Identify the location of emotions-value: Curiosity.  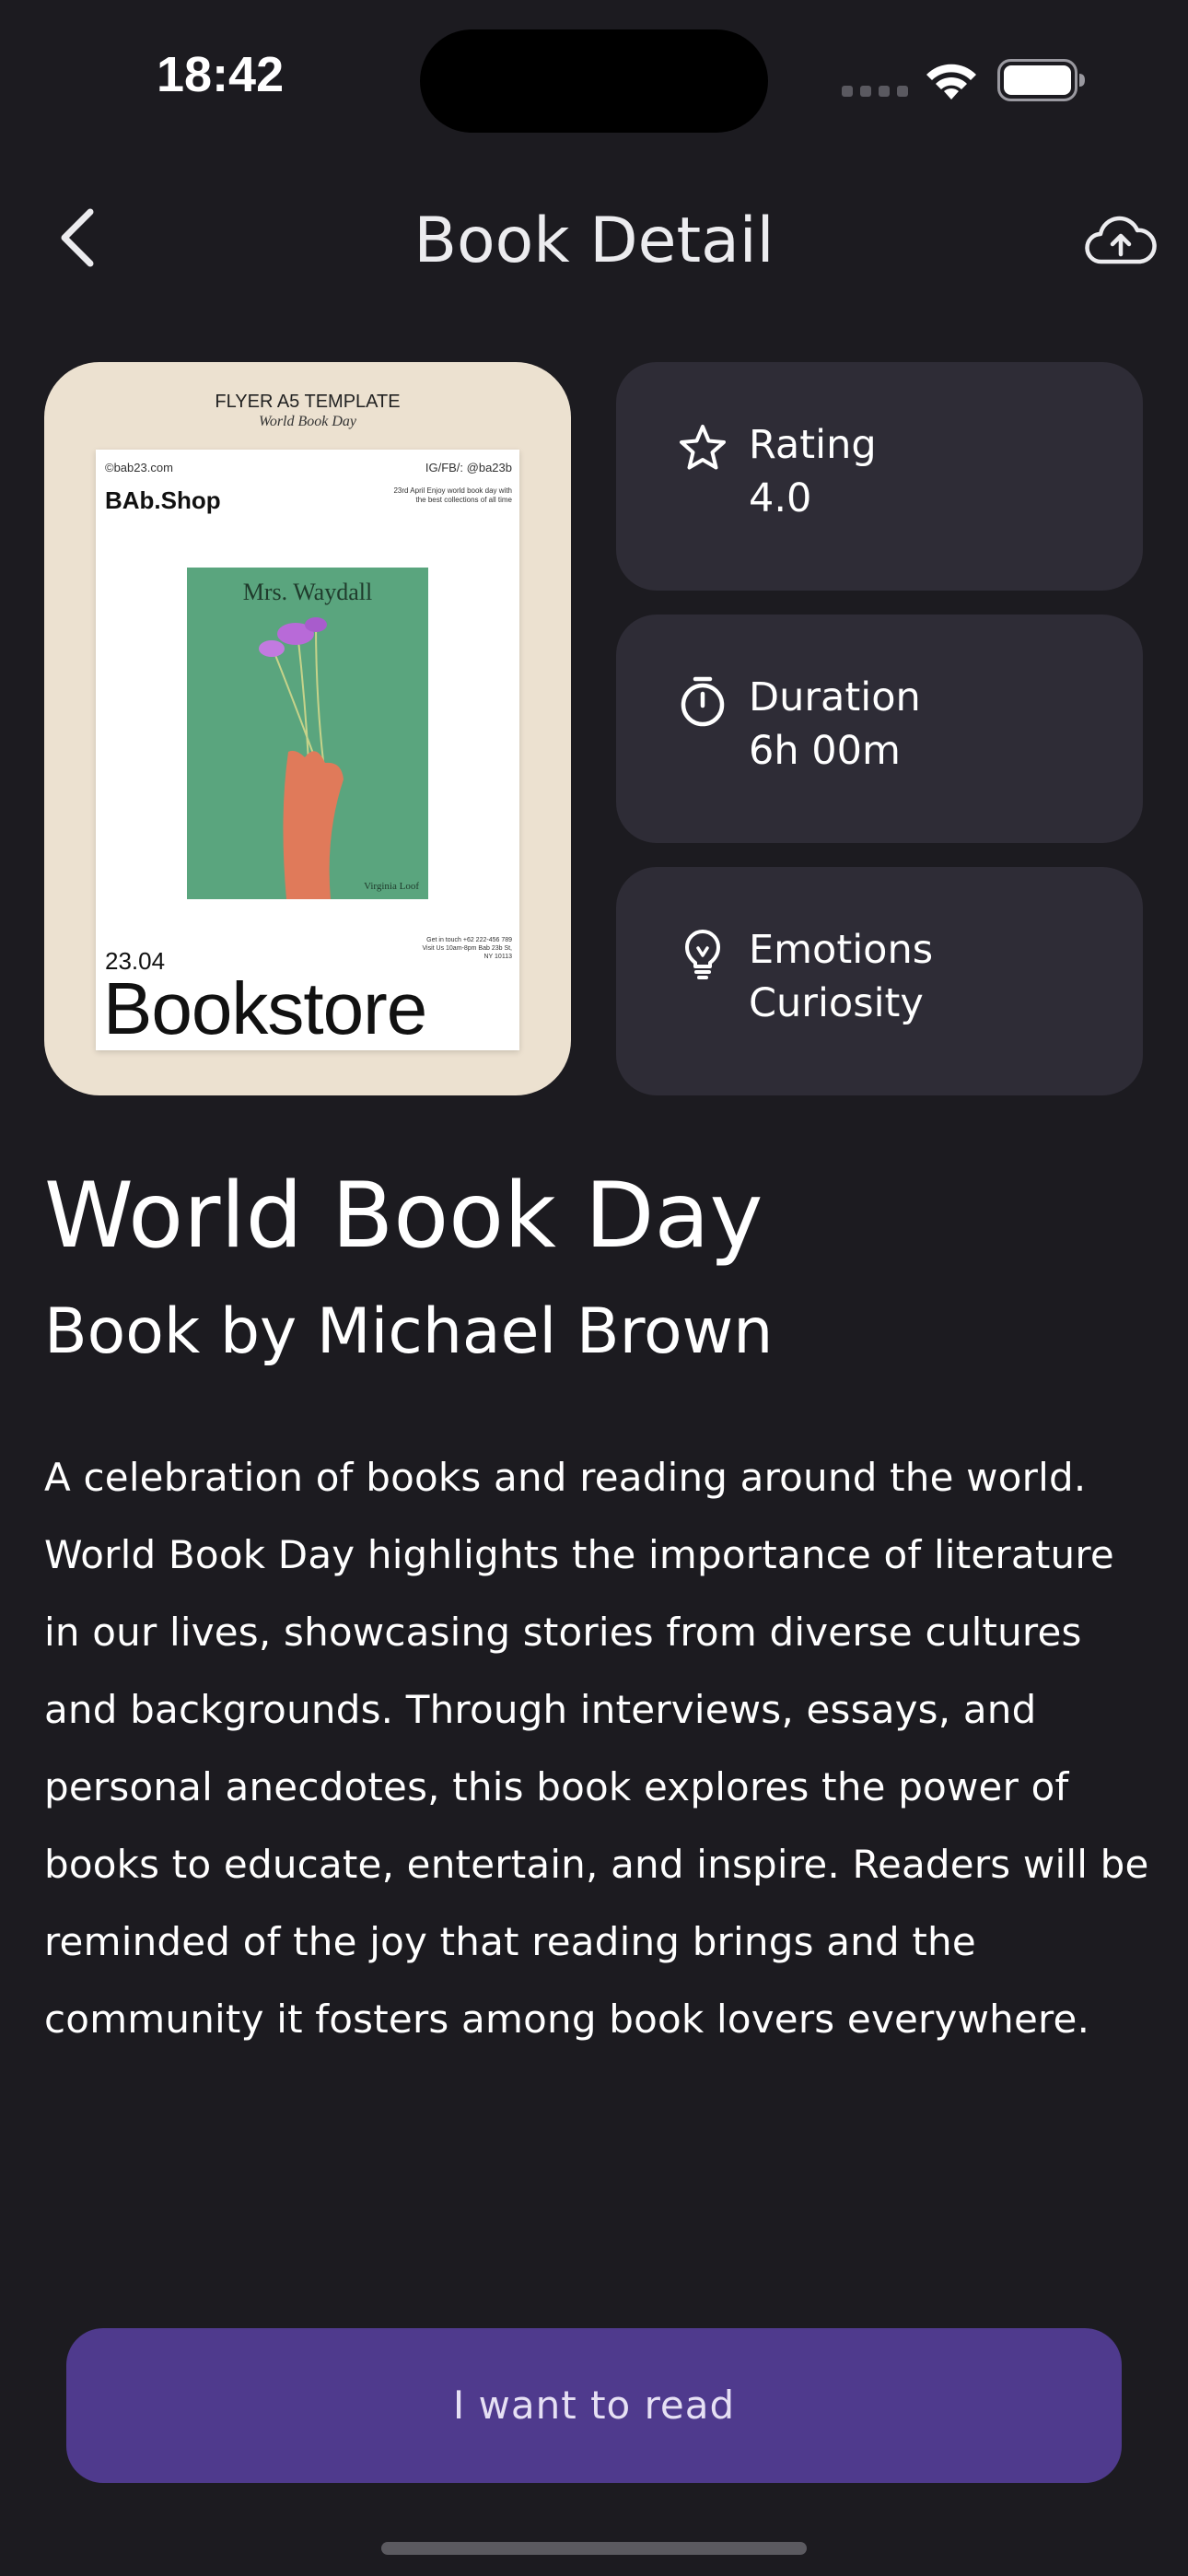
(836, 1003).